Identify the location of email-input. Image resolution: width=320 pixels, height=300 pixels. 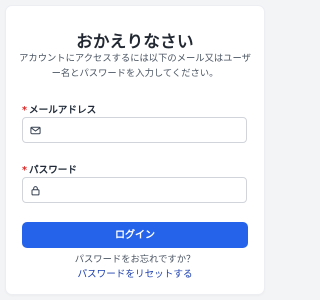
(143, 130).